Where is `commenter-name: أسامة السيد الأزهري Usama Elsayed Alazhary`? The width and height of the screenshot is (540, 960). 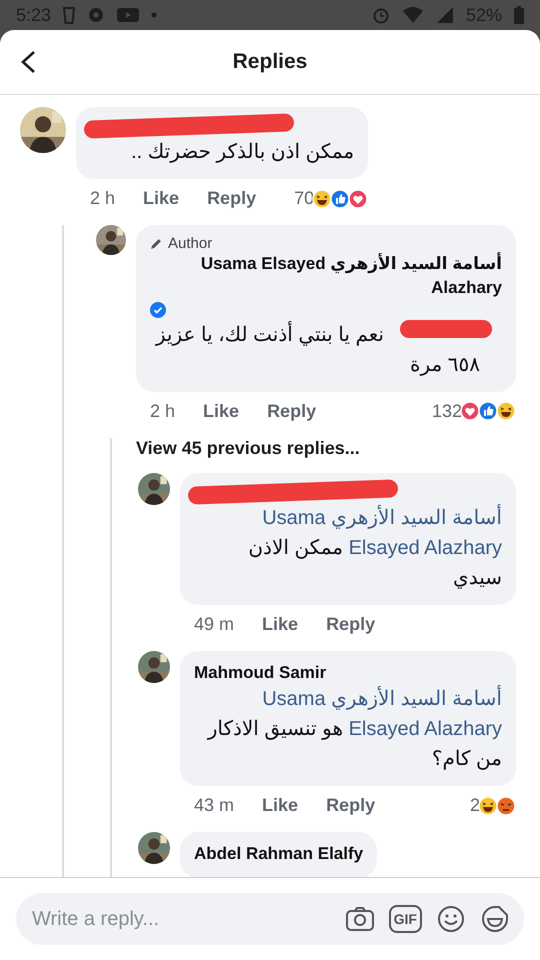 commenter-name: أسامة السيد الأزهري Usama Elsayed Alazhary is located at coordinates (326, 276).